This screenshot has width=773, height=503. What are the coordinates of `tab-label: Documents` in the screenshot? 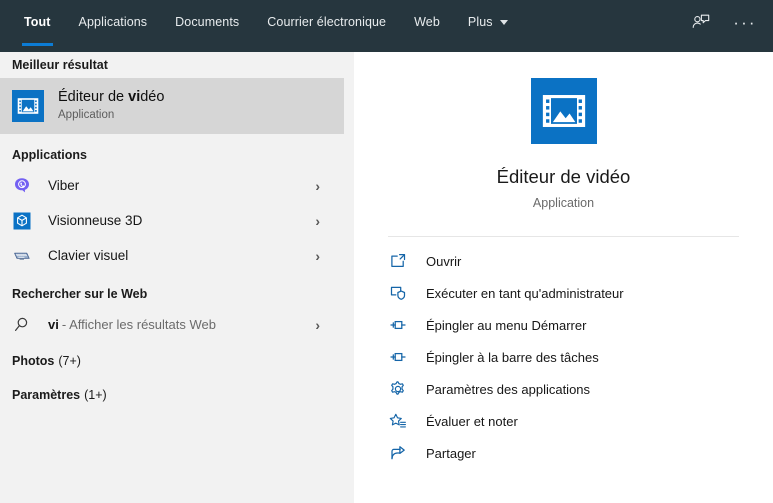 It's located at (207, 22).